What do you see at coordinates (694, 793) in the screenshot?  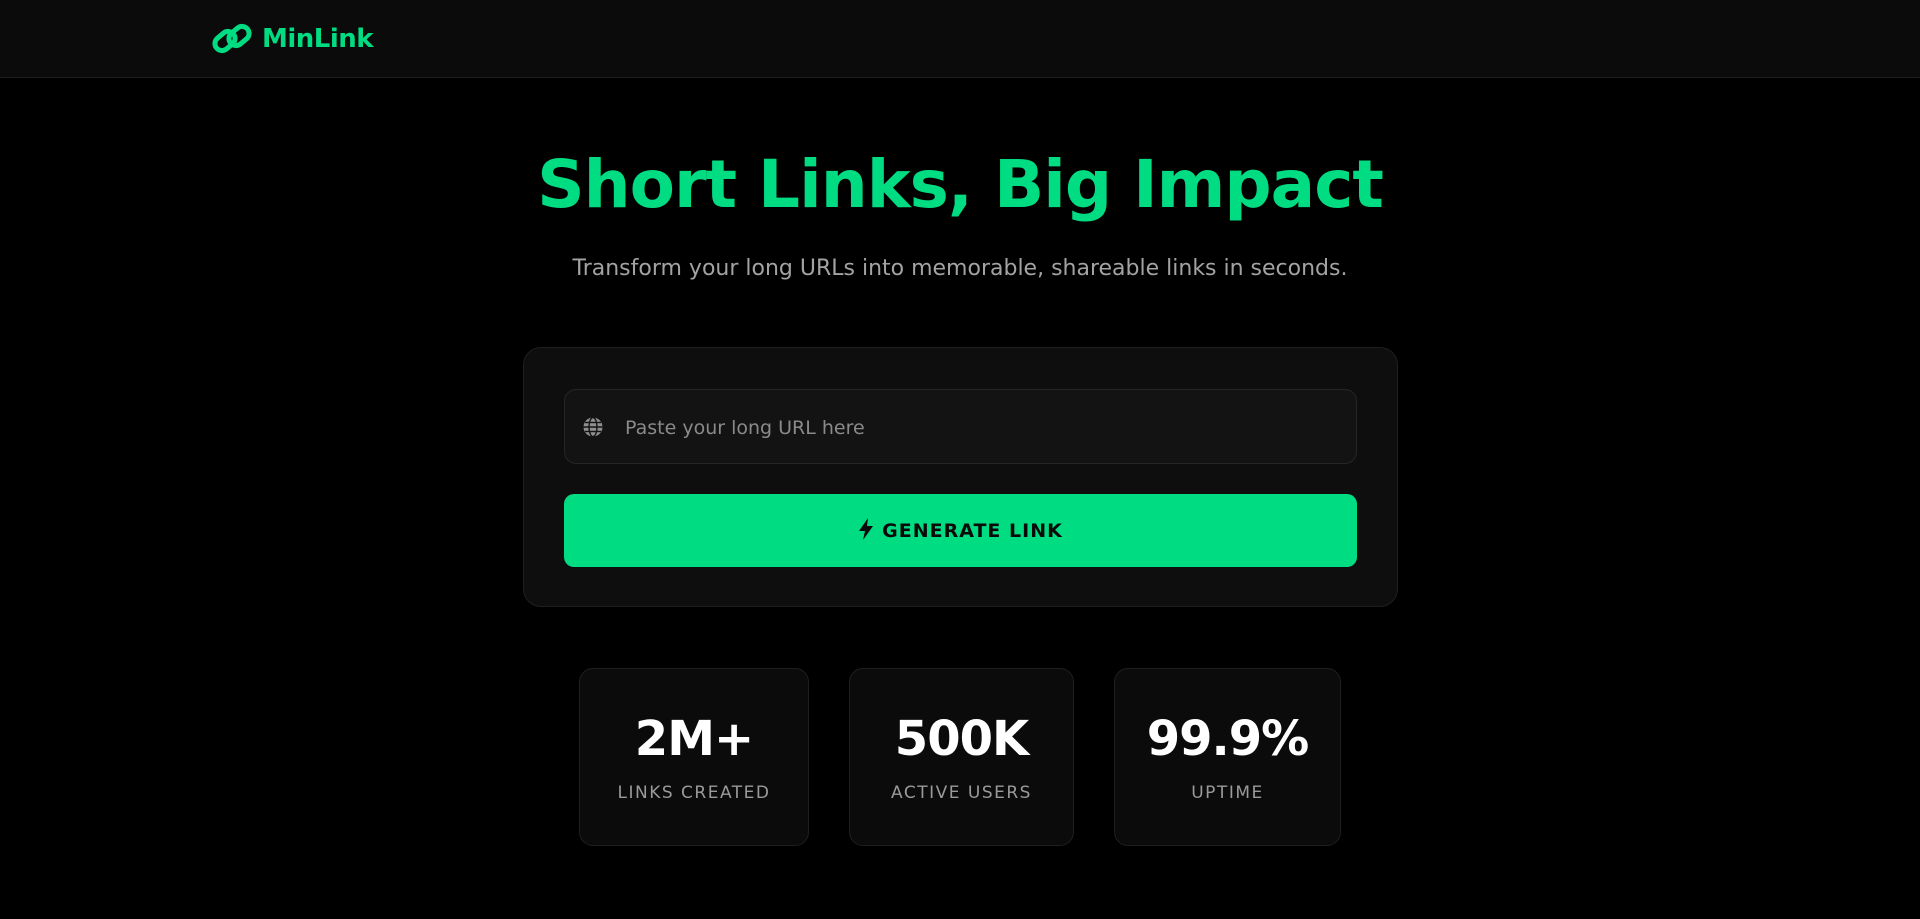 I see `stat-label: LINKS CREATED` at bounding box center [694, 793].